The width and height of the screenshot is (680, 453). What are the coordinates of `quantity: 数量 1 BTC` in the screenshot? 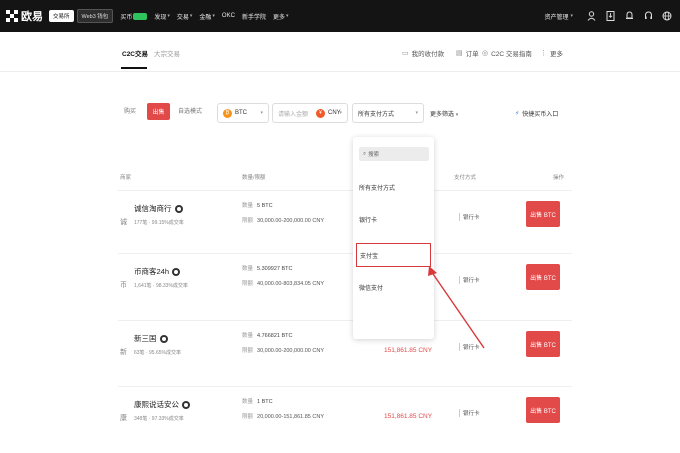 It's located at (257, 401).